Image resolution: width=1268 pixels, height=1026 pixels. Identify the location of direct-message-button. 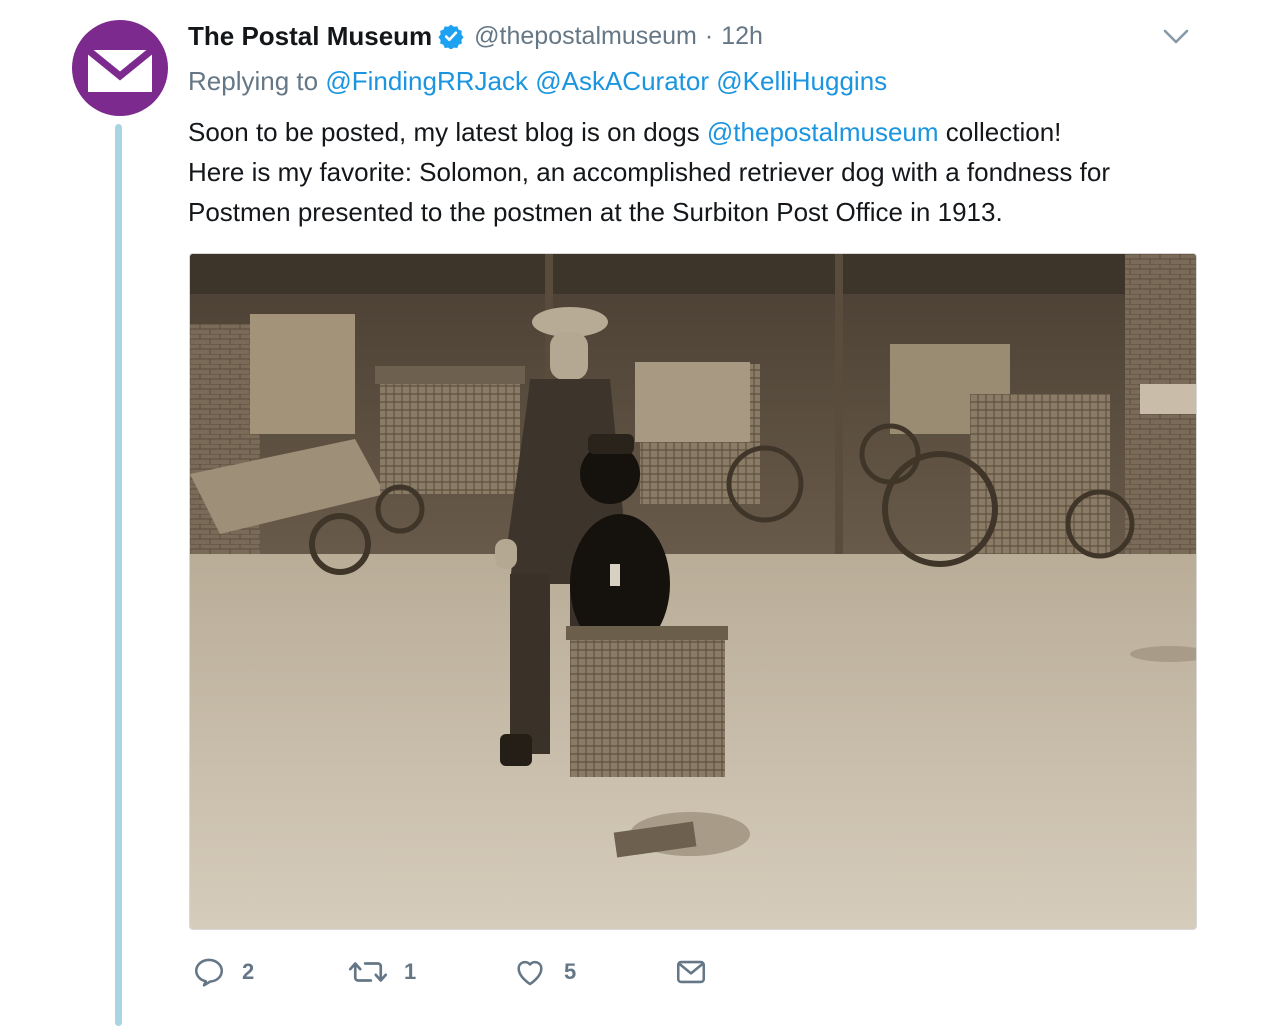
(691, 972).